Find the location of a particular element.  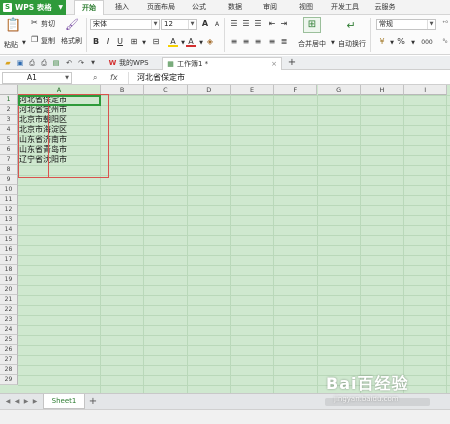

scissors-icon: ✂ is located at coordinates (34, 22).